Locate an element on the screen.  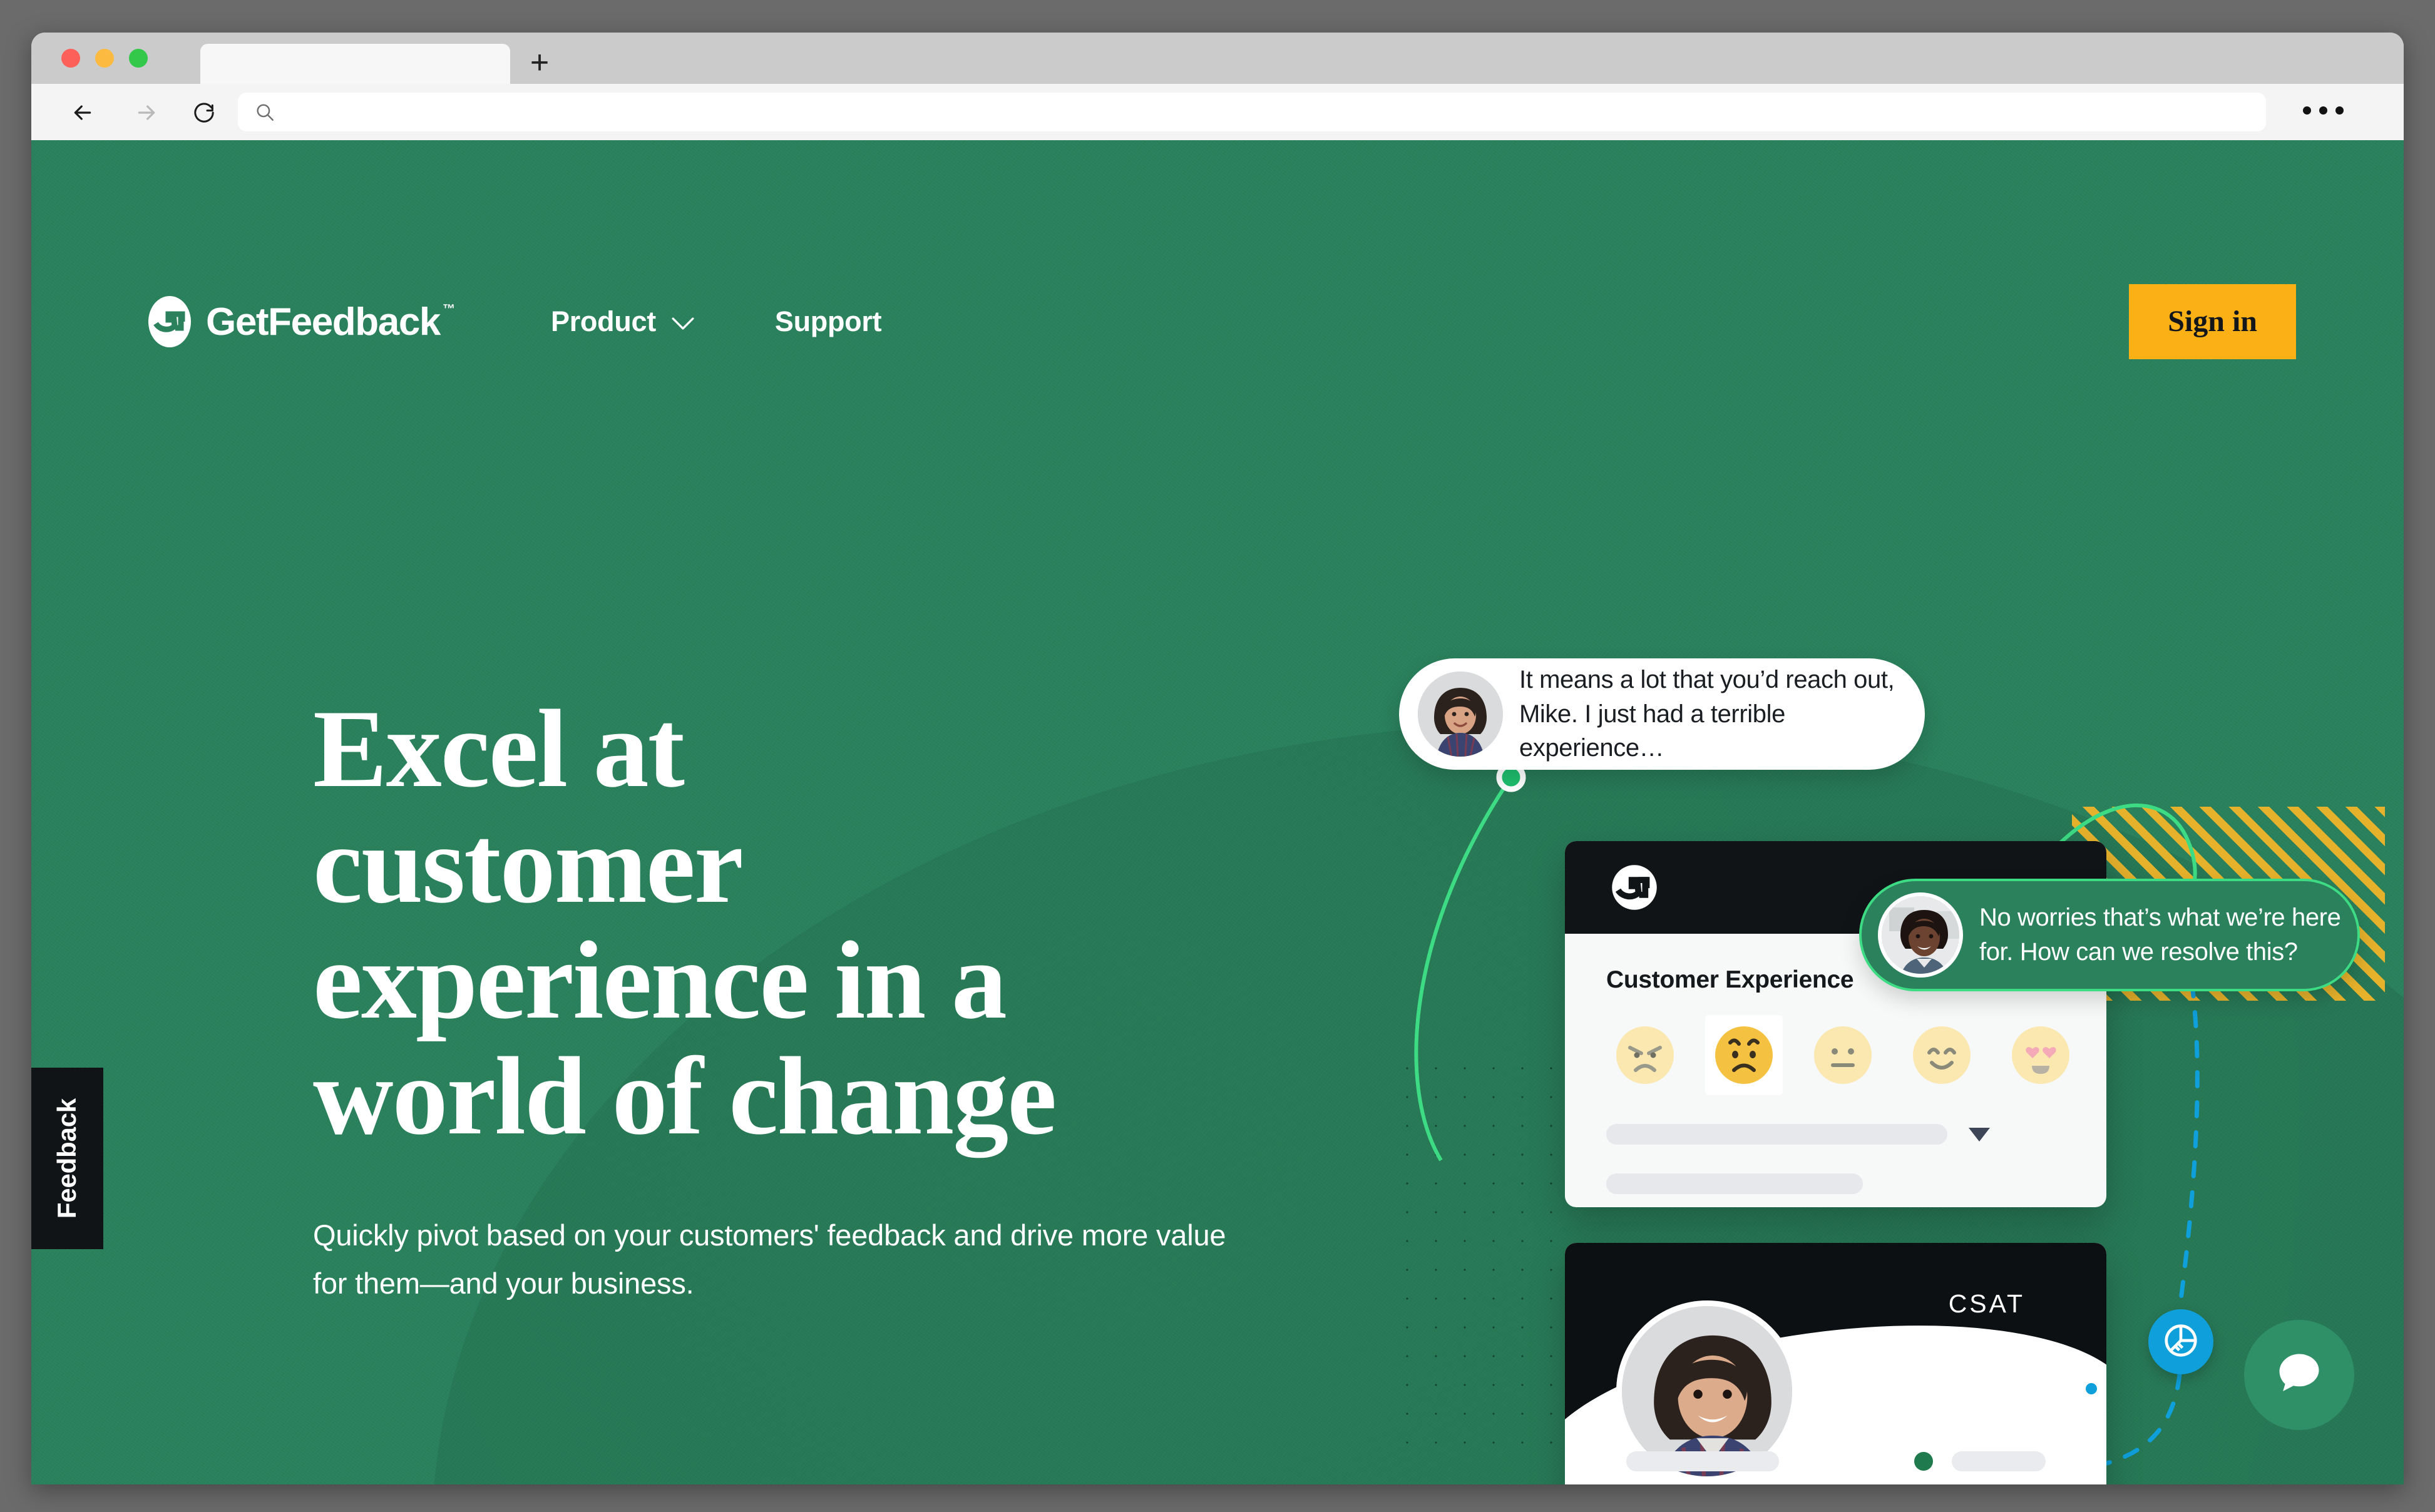
path-node-dot is located at coordinates (2091, 1388).